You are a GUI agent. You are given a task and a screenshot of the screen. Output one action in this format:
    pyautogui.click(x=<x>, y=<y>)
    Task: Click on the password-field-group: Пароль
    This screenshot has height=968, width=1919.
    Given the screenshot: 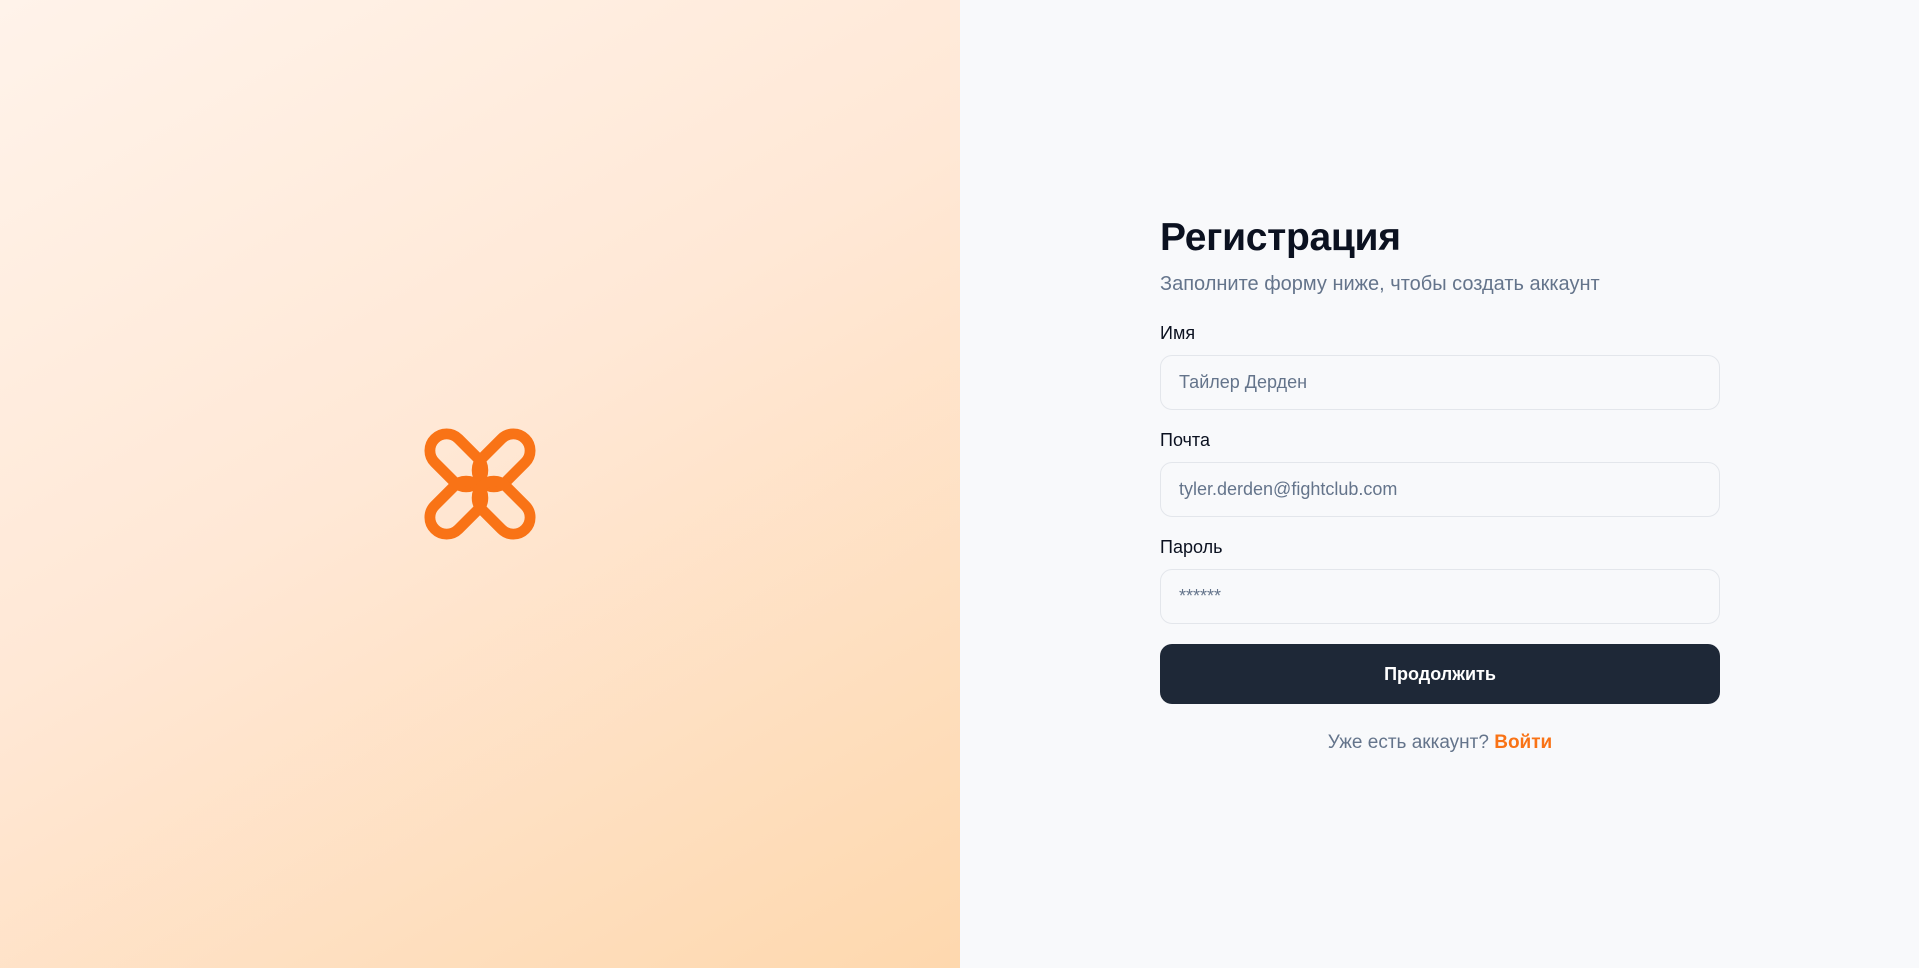 What is the action you would take?
    pyautogui.click(x=1440, y=579)
    